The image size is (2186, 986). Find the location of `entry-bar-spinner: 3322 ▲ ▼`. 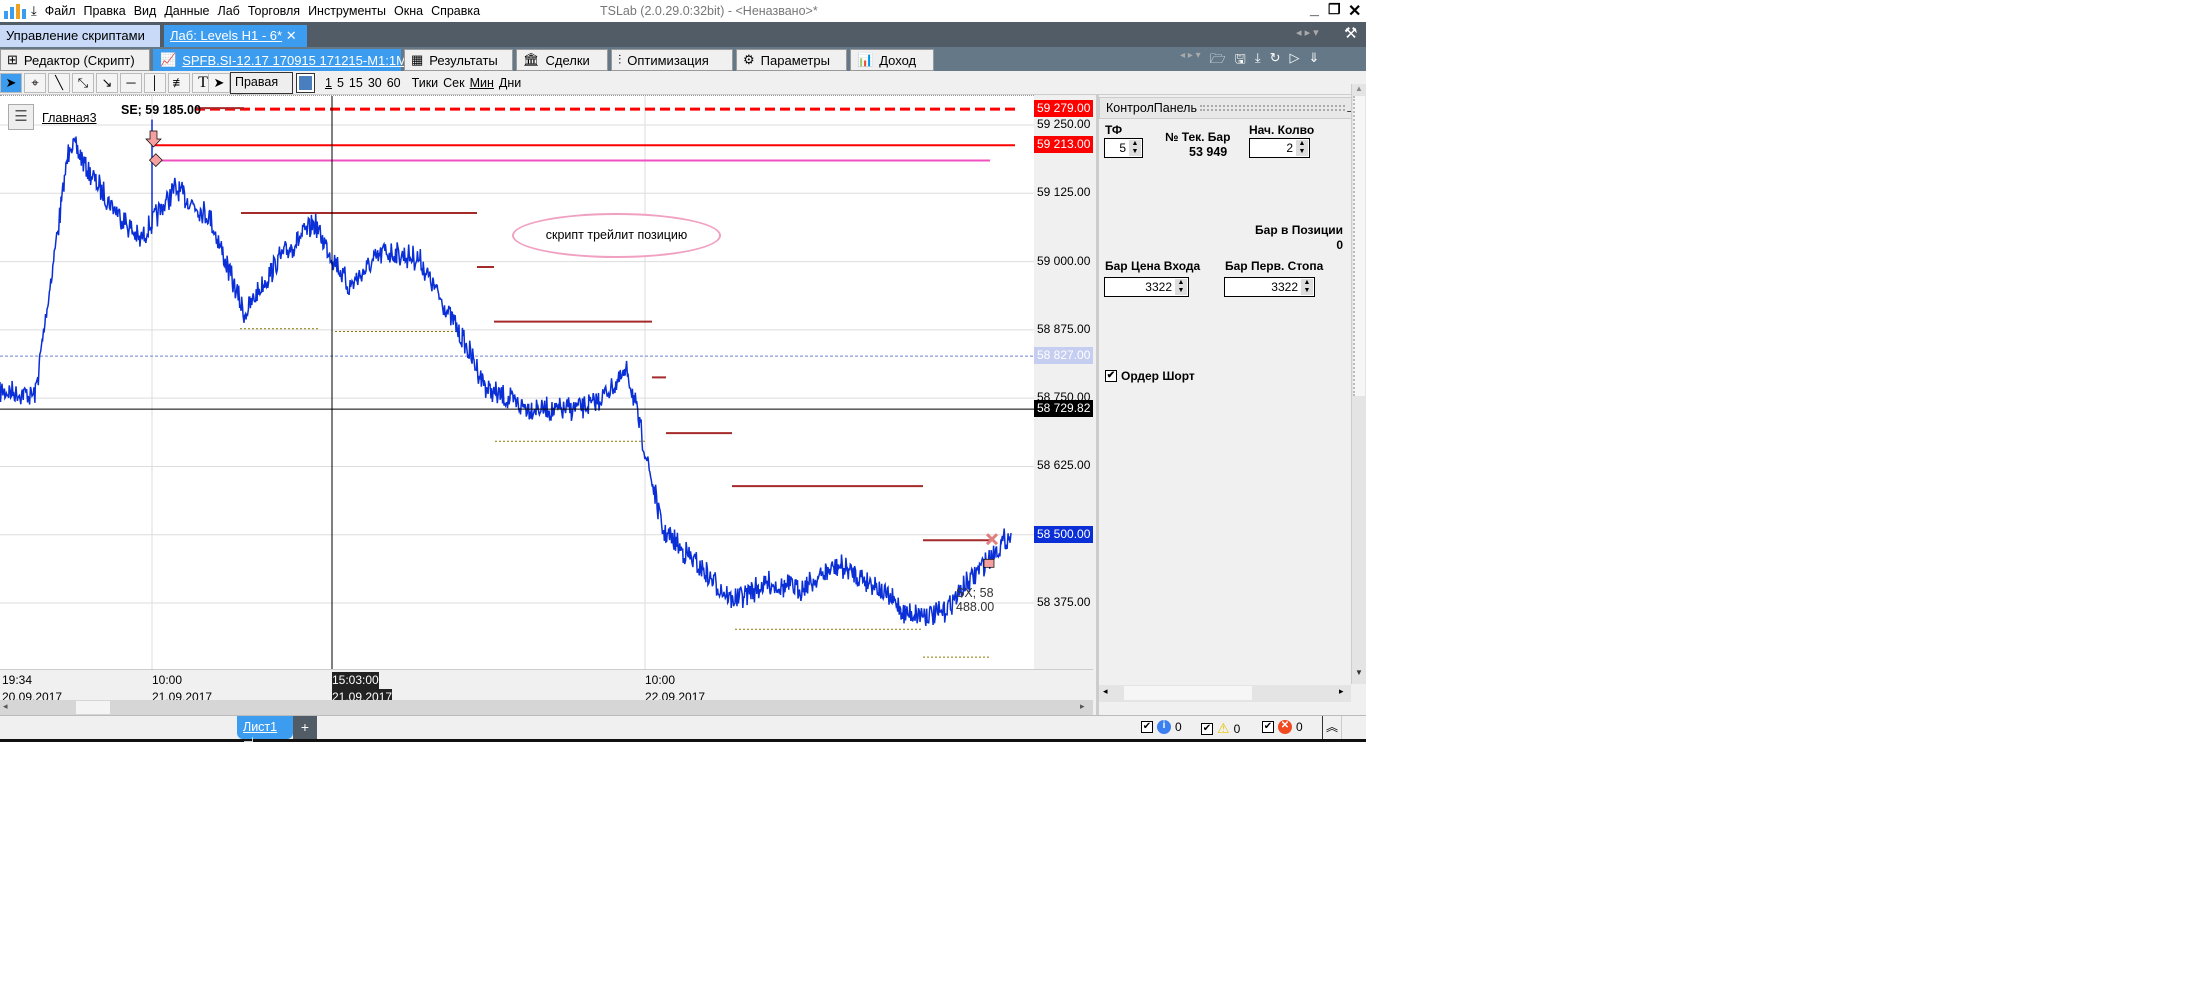

entry-bar-spinner: 3322 ▲ ▼ is located at coordinates (1146, 287).